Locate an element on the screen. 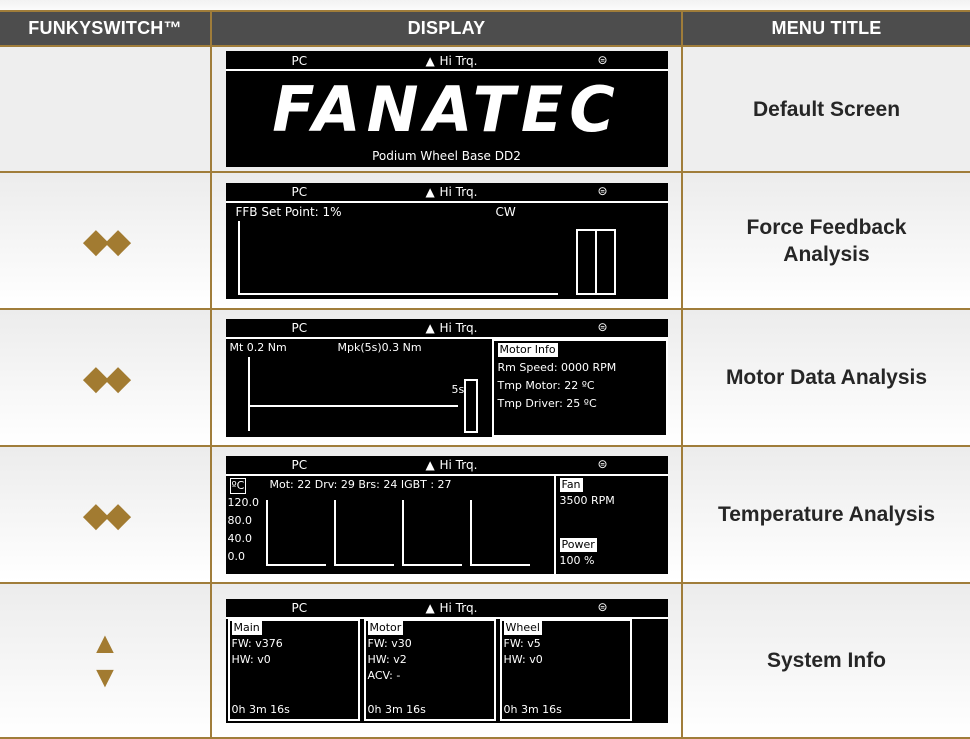 The image size is (970, 739). arrow-down-icon: ▼ is located at coordinates (105, 677).